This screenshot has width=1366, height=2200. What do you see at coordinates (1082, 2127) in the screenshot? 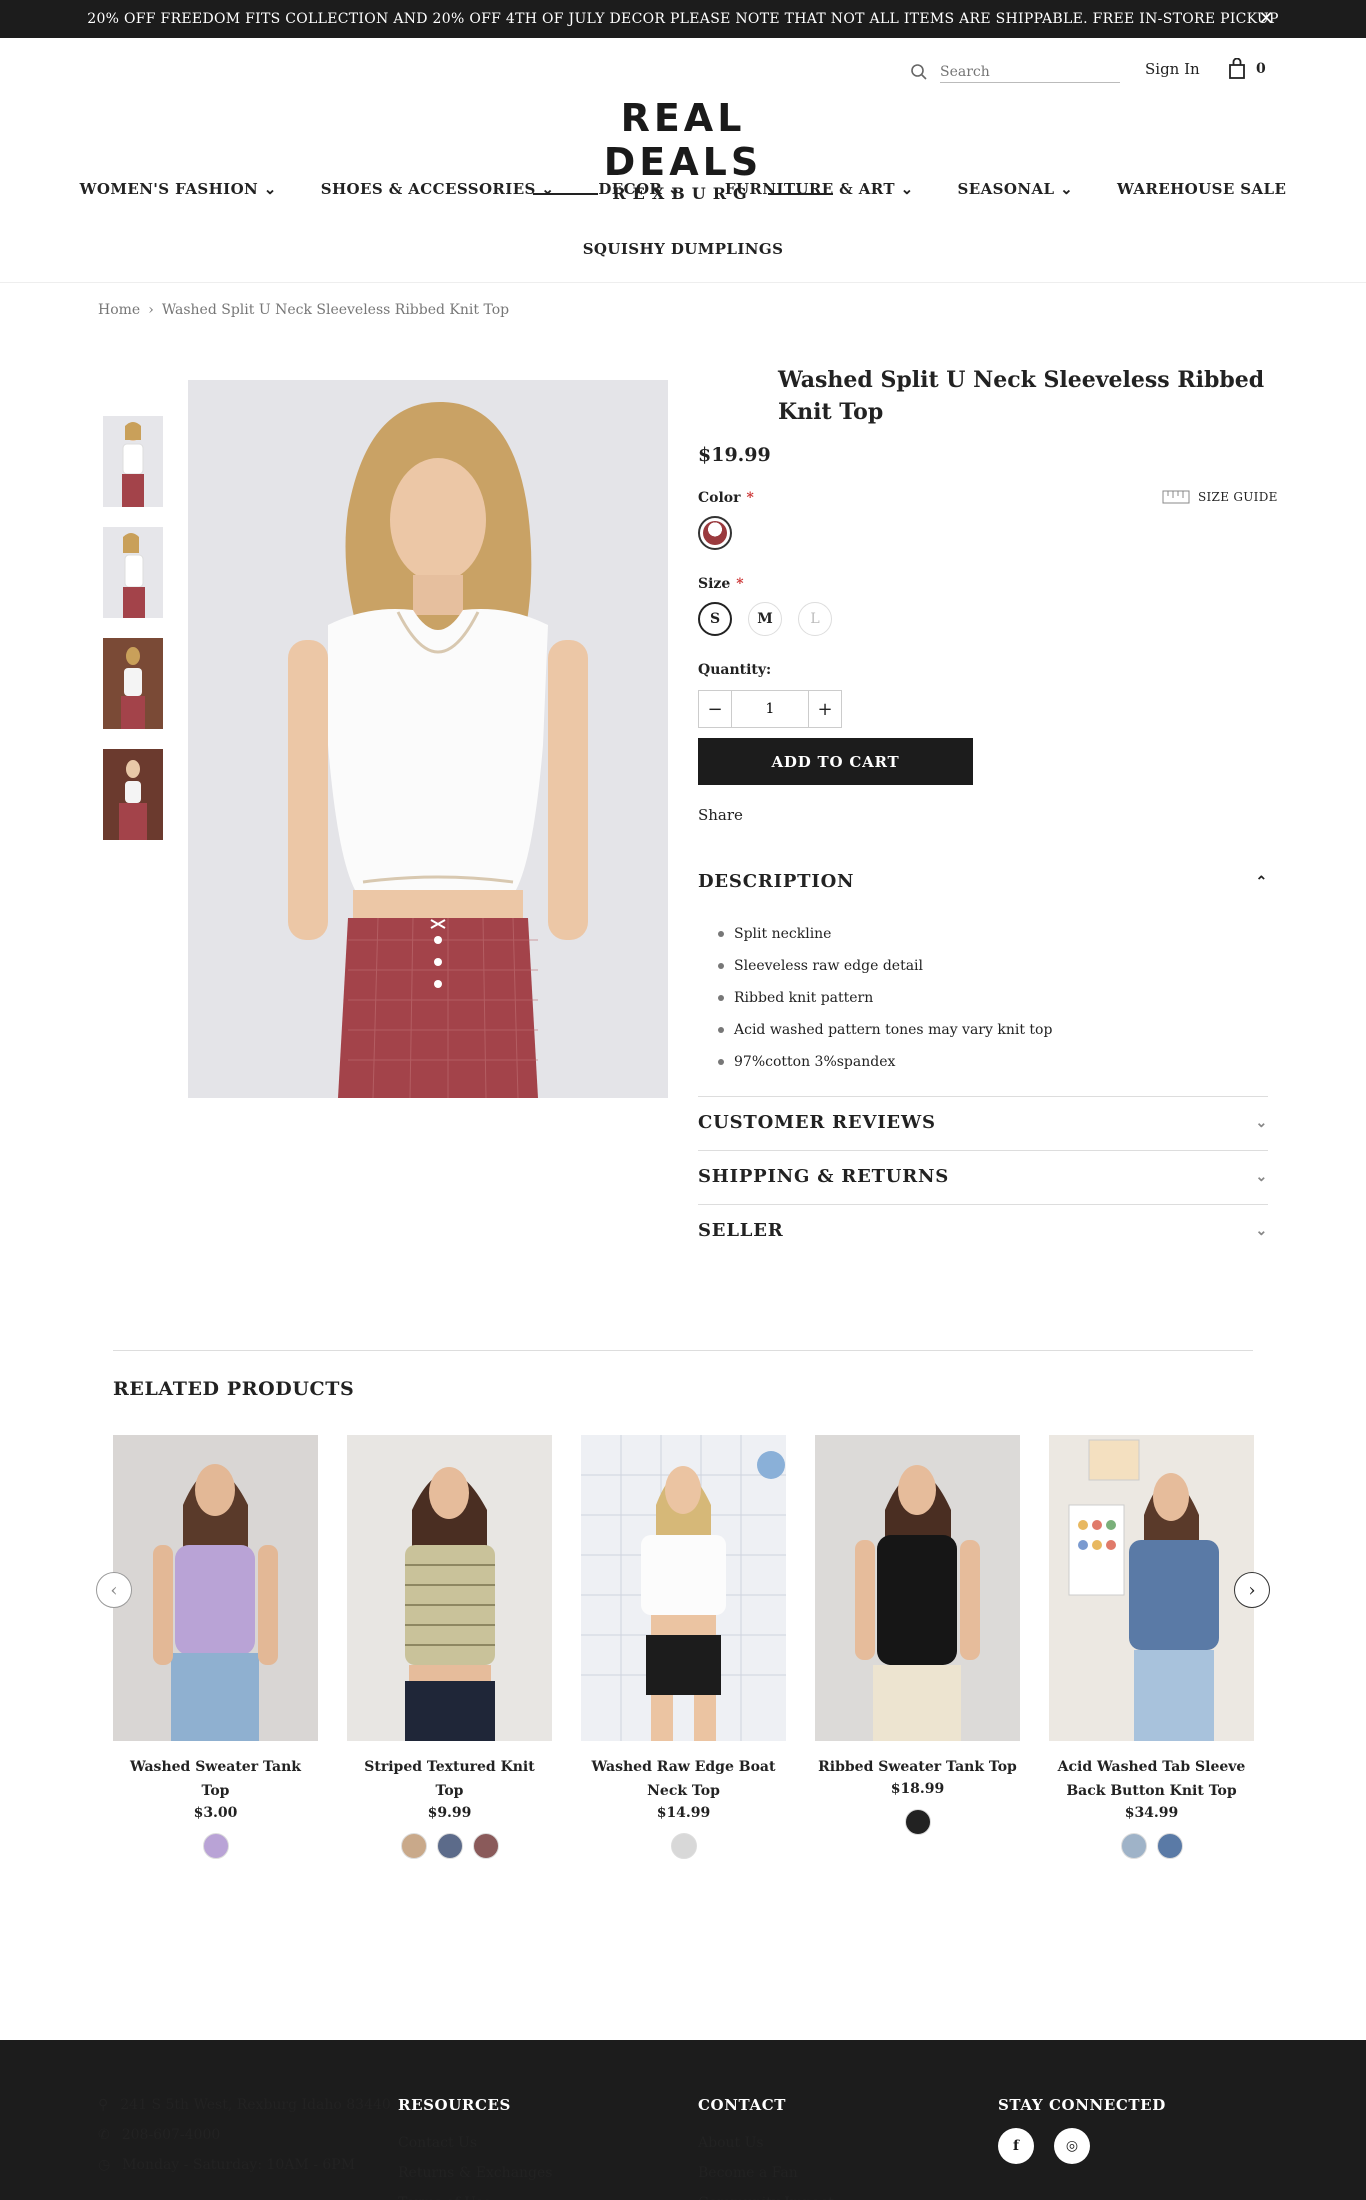
I see `footer-social: STAY CONNECTED f ◎` at bounding box center [1082, 2127].